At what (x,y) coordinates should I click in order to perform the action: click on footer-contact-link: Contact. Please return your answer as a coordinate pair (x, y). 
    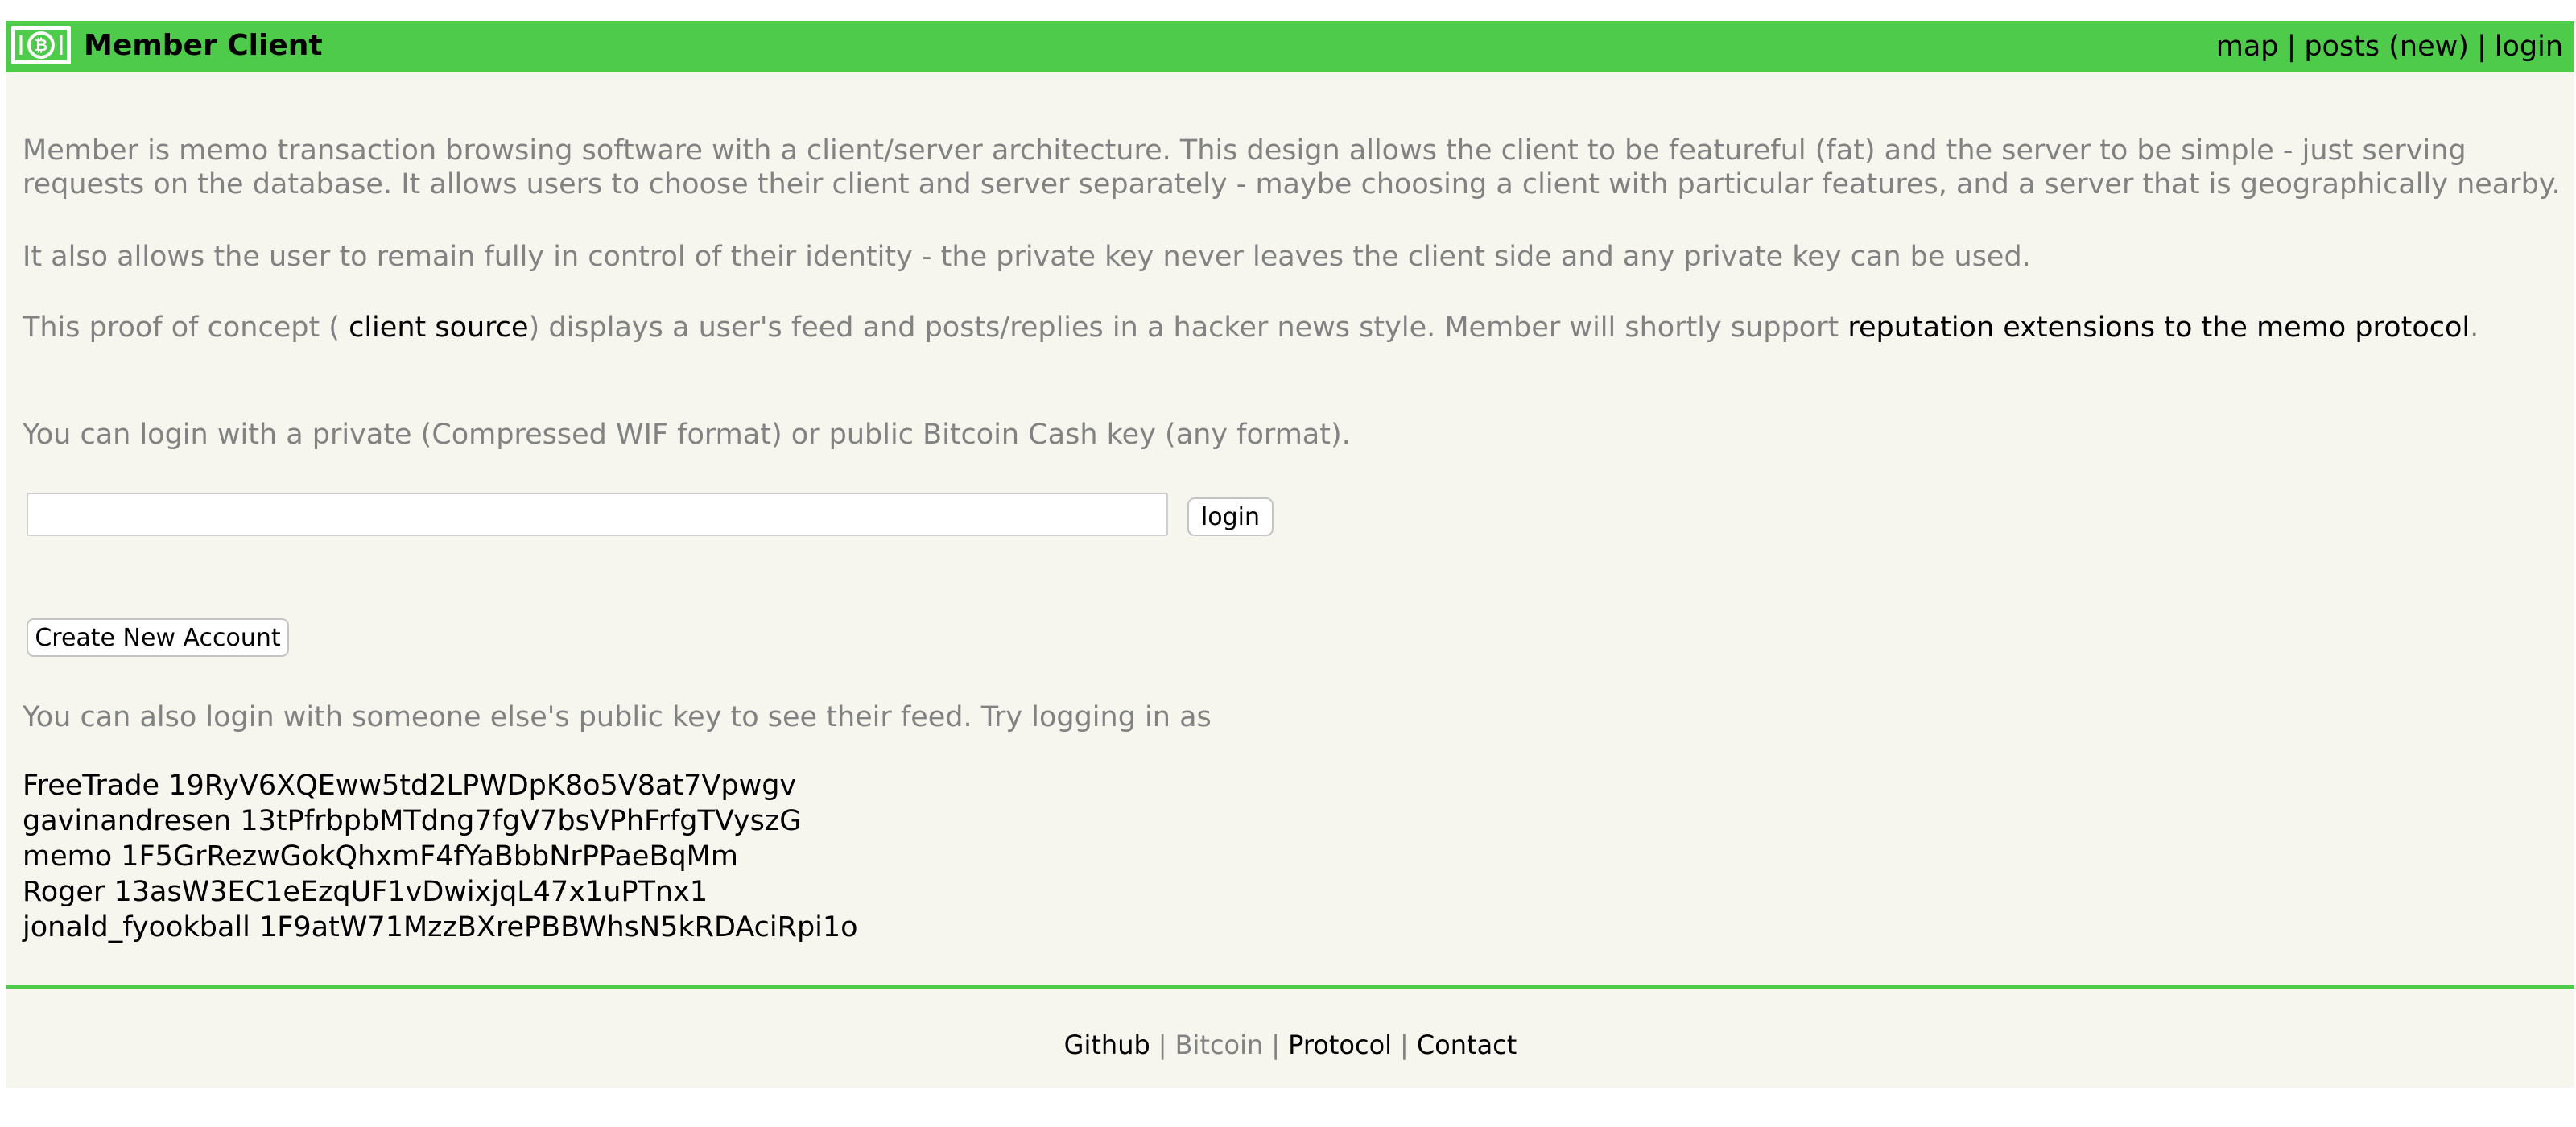
    Looking at the image, I should click on (1467, 1045).